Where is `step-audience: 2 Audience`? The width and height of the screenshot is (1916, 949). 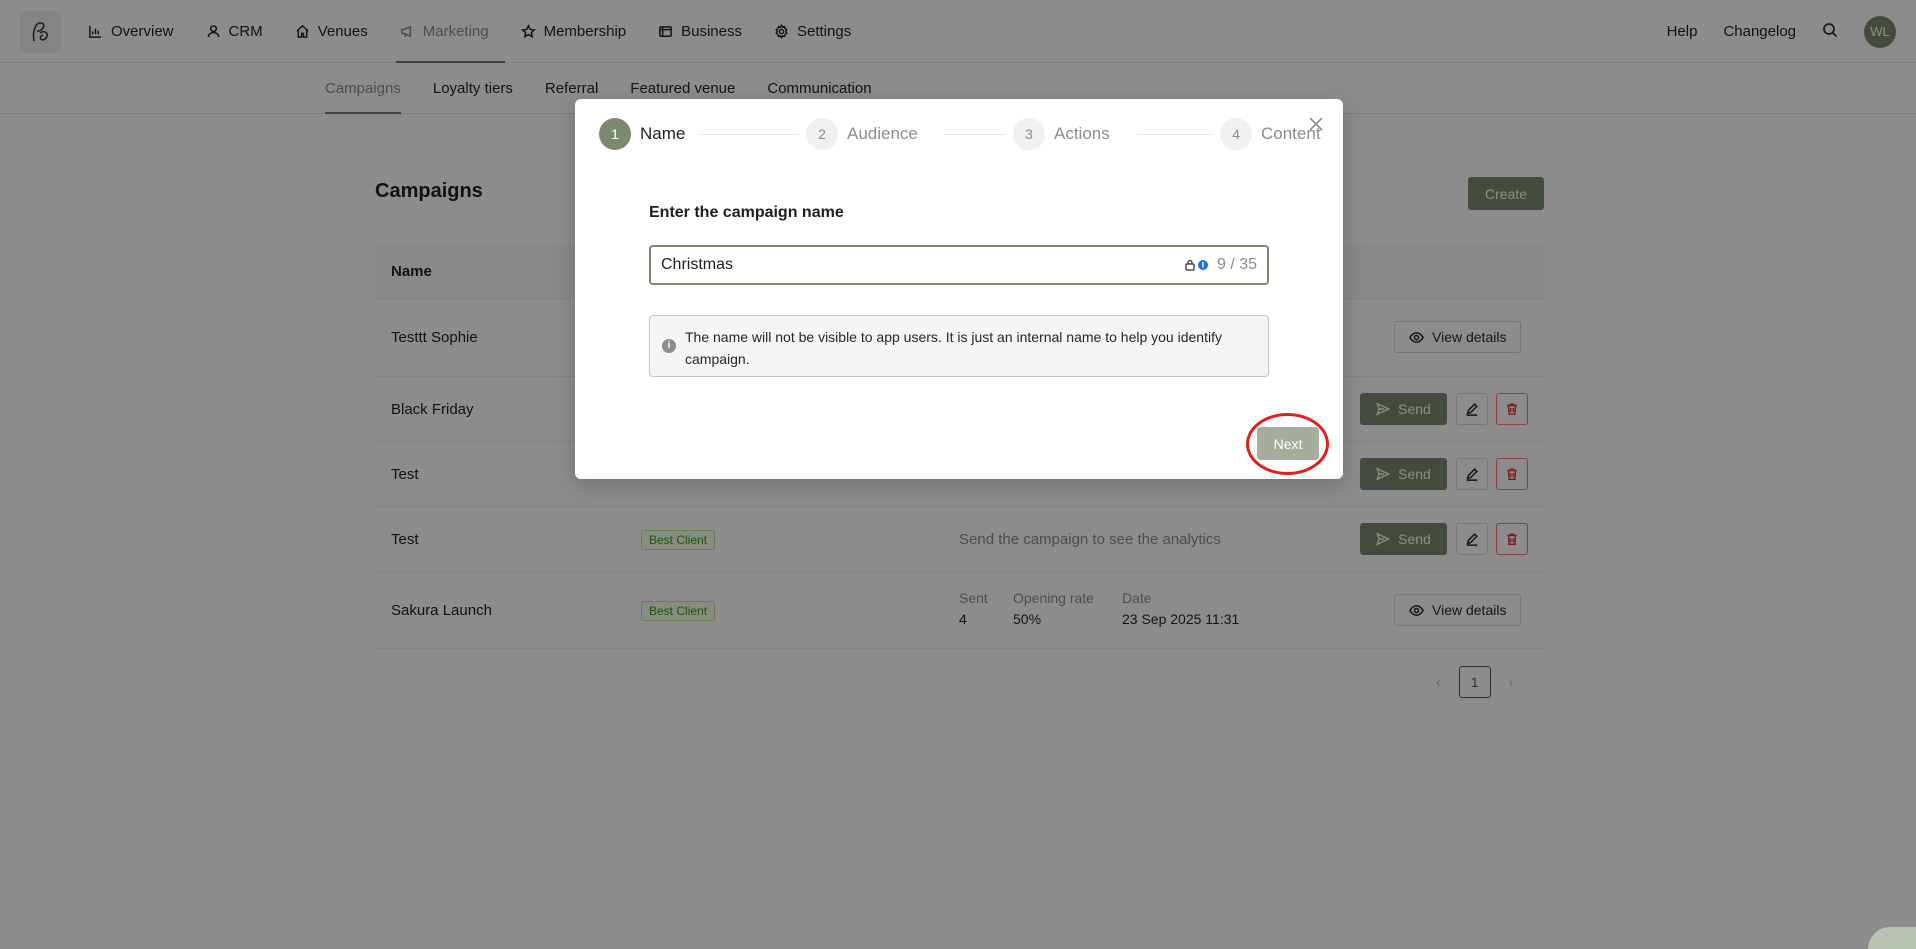
step-audience: 2 Audience is located at coordinates (862, 134).